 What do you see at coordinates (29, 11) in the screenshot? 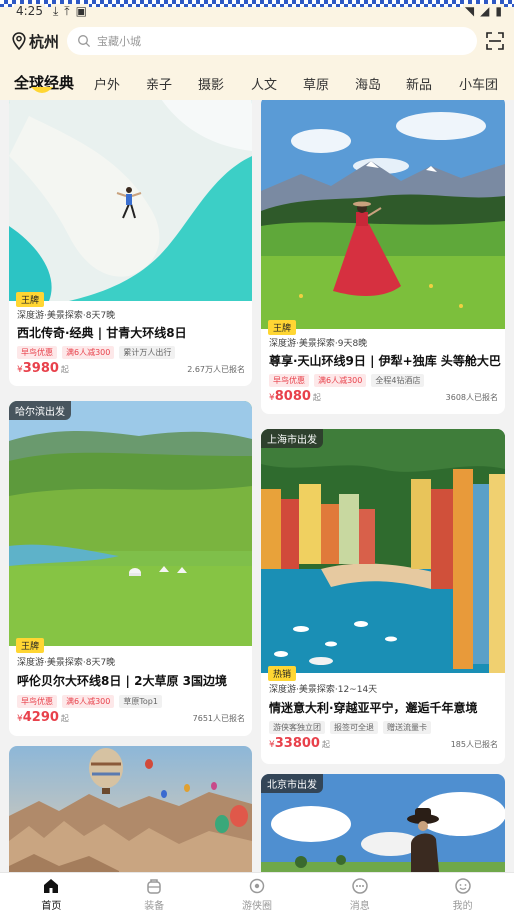
I see `status-time: 4:25` at bounding box center [29, 11].